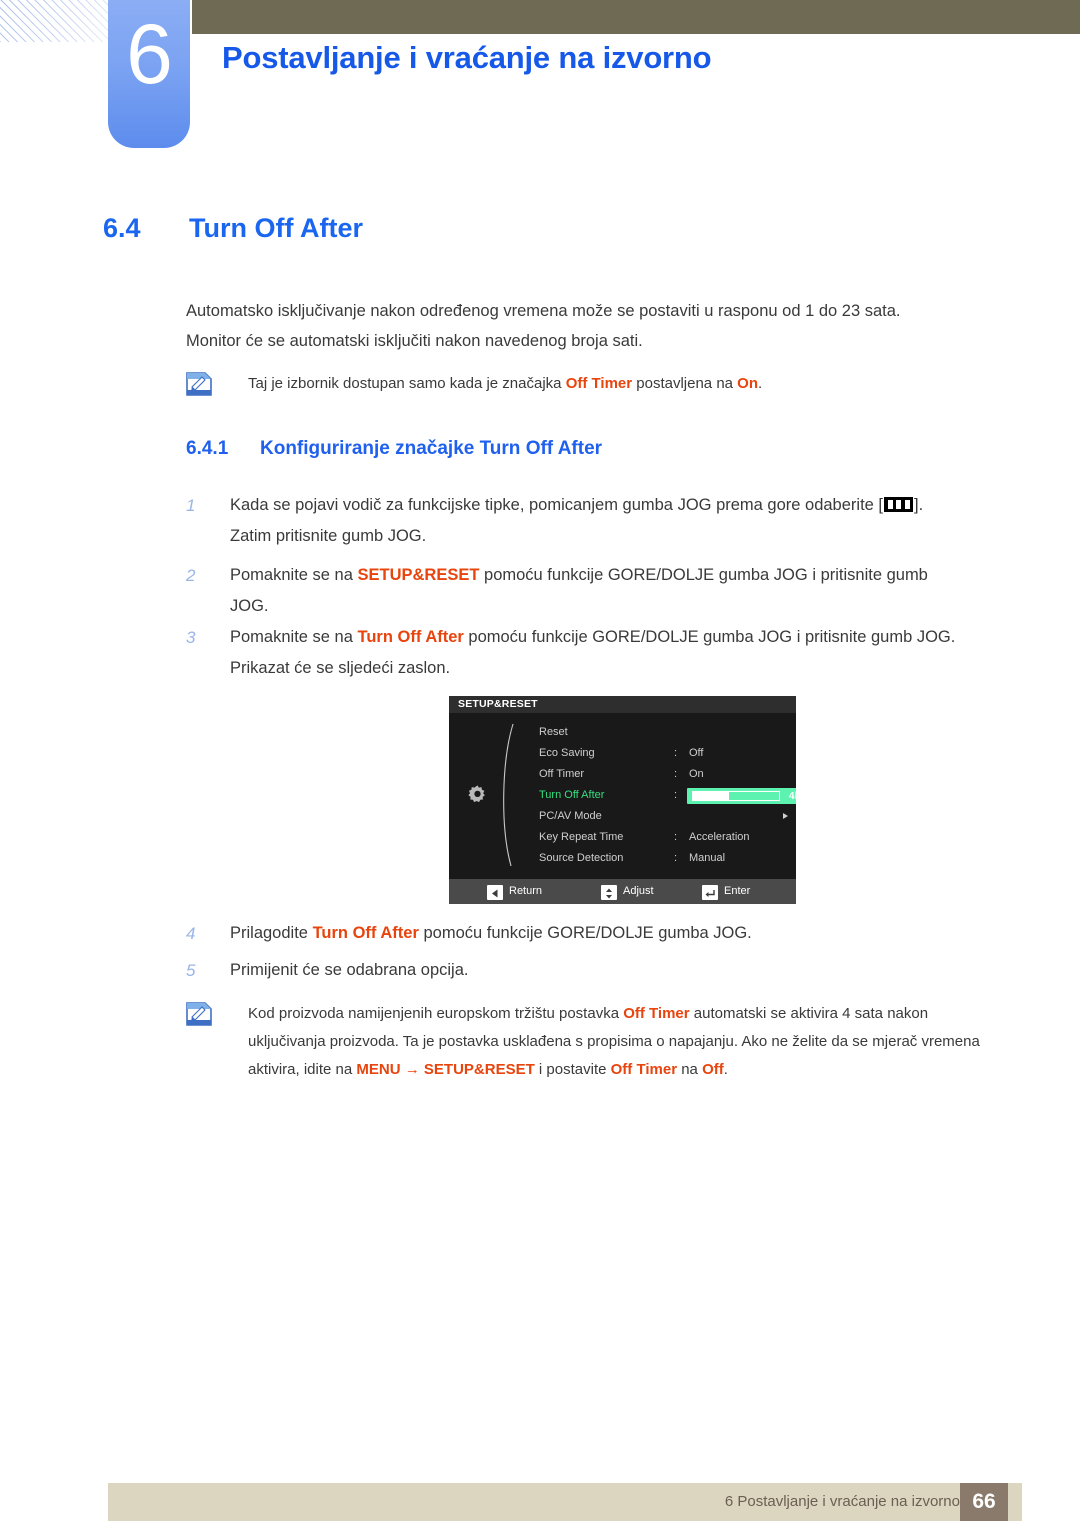  Describe the element at coordinates (760, 383) in the screenshot. I see `note-top-t3: .` at that location.